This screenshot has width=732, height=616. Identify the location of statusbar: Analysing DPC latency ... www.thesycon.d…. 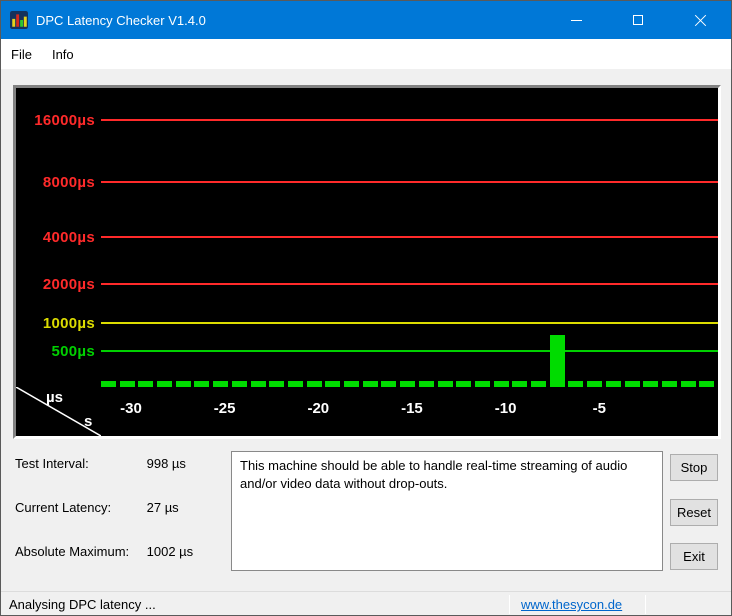
(366, 603).